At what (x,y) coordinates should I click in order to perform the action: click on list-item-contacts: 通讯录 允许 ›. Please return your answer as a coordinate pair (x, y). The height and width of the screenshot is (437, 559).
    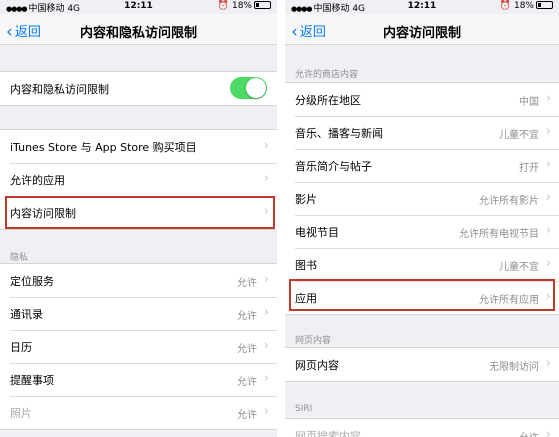
    Looking at the image, I should click on (138, 313).